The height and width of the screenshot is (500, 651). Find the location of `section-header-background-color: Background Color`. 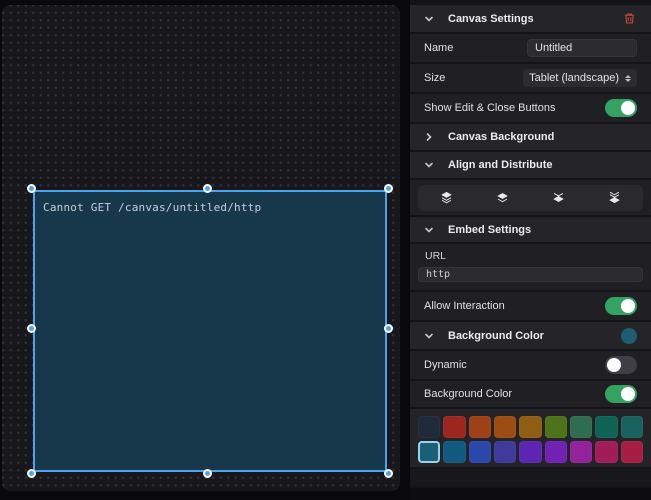

section-header-background-color: Background Color is located at coordinates (530, 335).